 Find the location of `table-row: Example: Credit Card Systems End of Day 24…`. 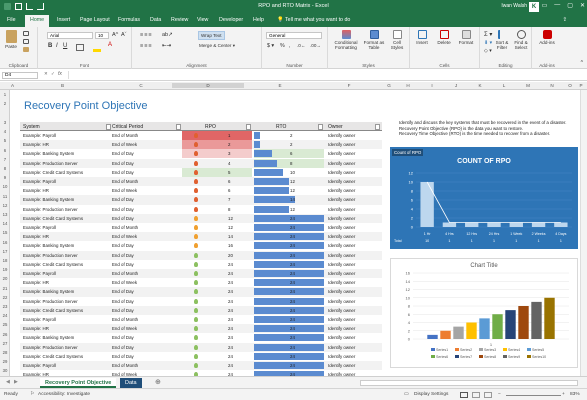

table-row: Example: Credit Card Systems End of Day 24… is located at coordinates (201, 264).